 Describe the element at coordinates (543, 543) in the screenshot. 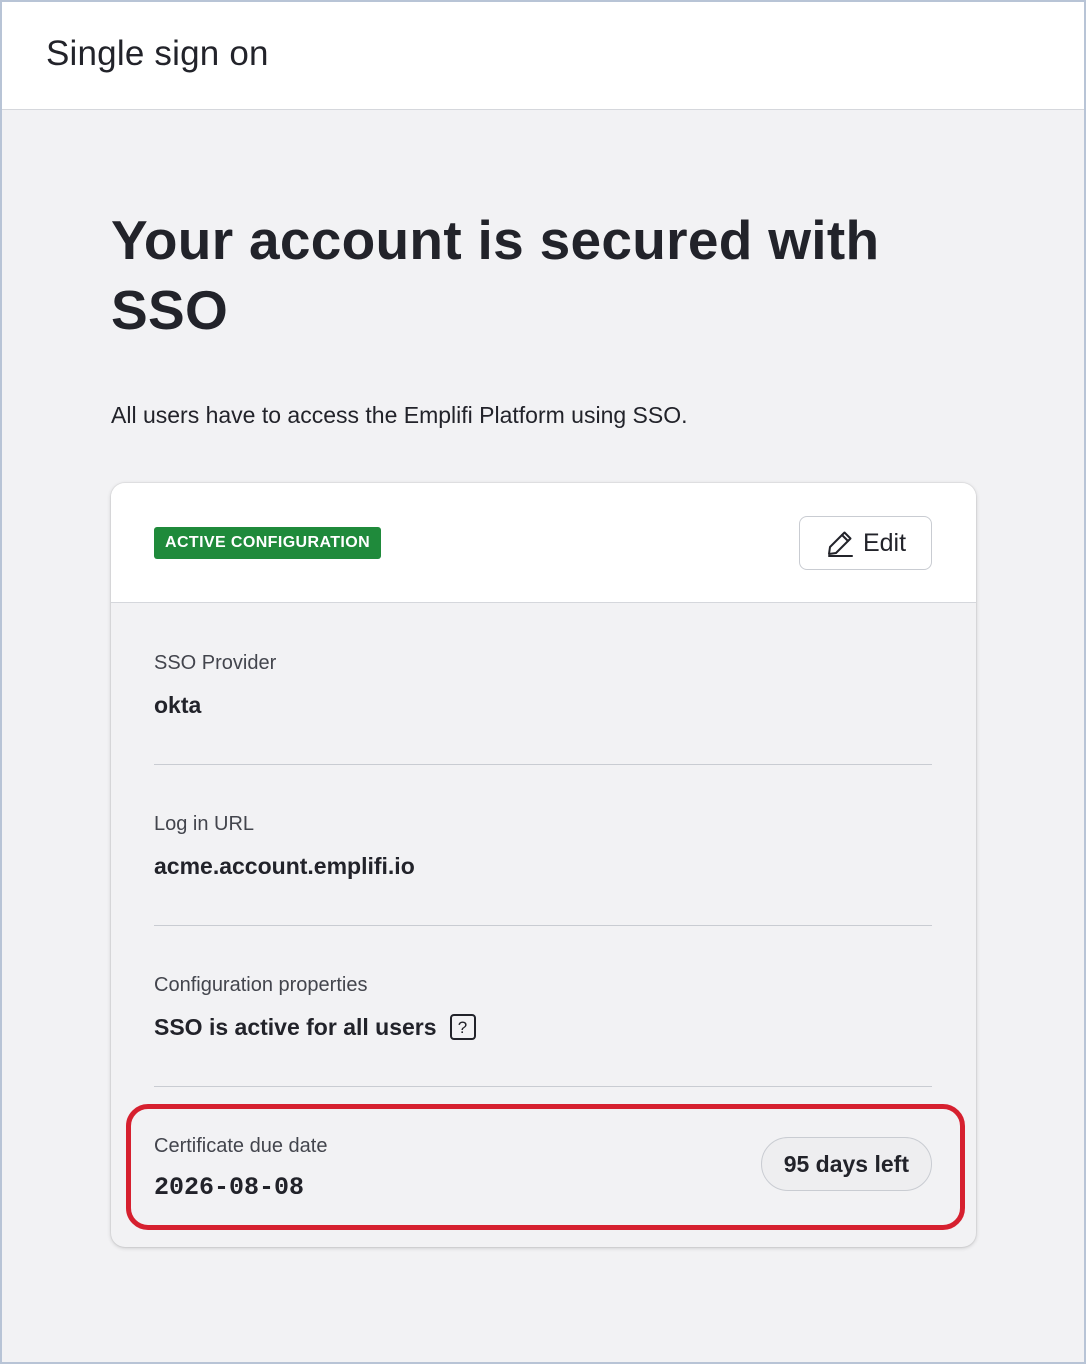

I see `card-header: ACTIVE CONFIGURATION Edit` at that location.